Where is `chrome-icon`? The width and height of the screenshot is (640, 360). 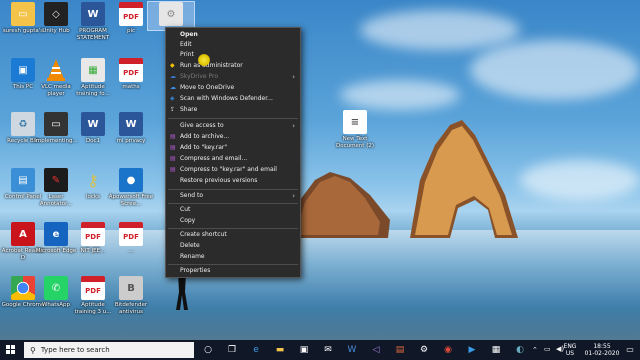 chrome-icon is located at coordinates (23, 288).